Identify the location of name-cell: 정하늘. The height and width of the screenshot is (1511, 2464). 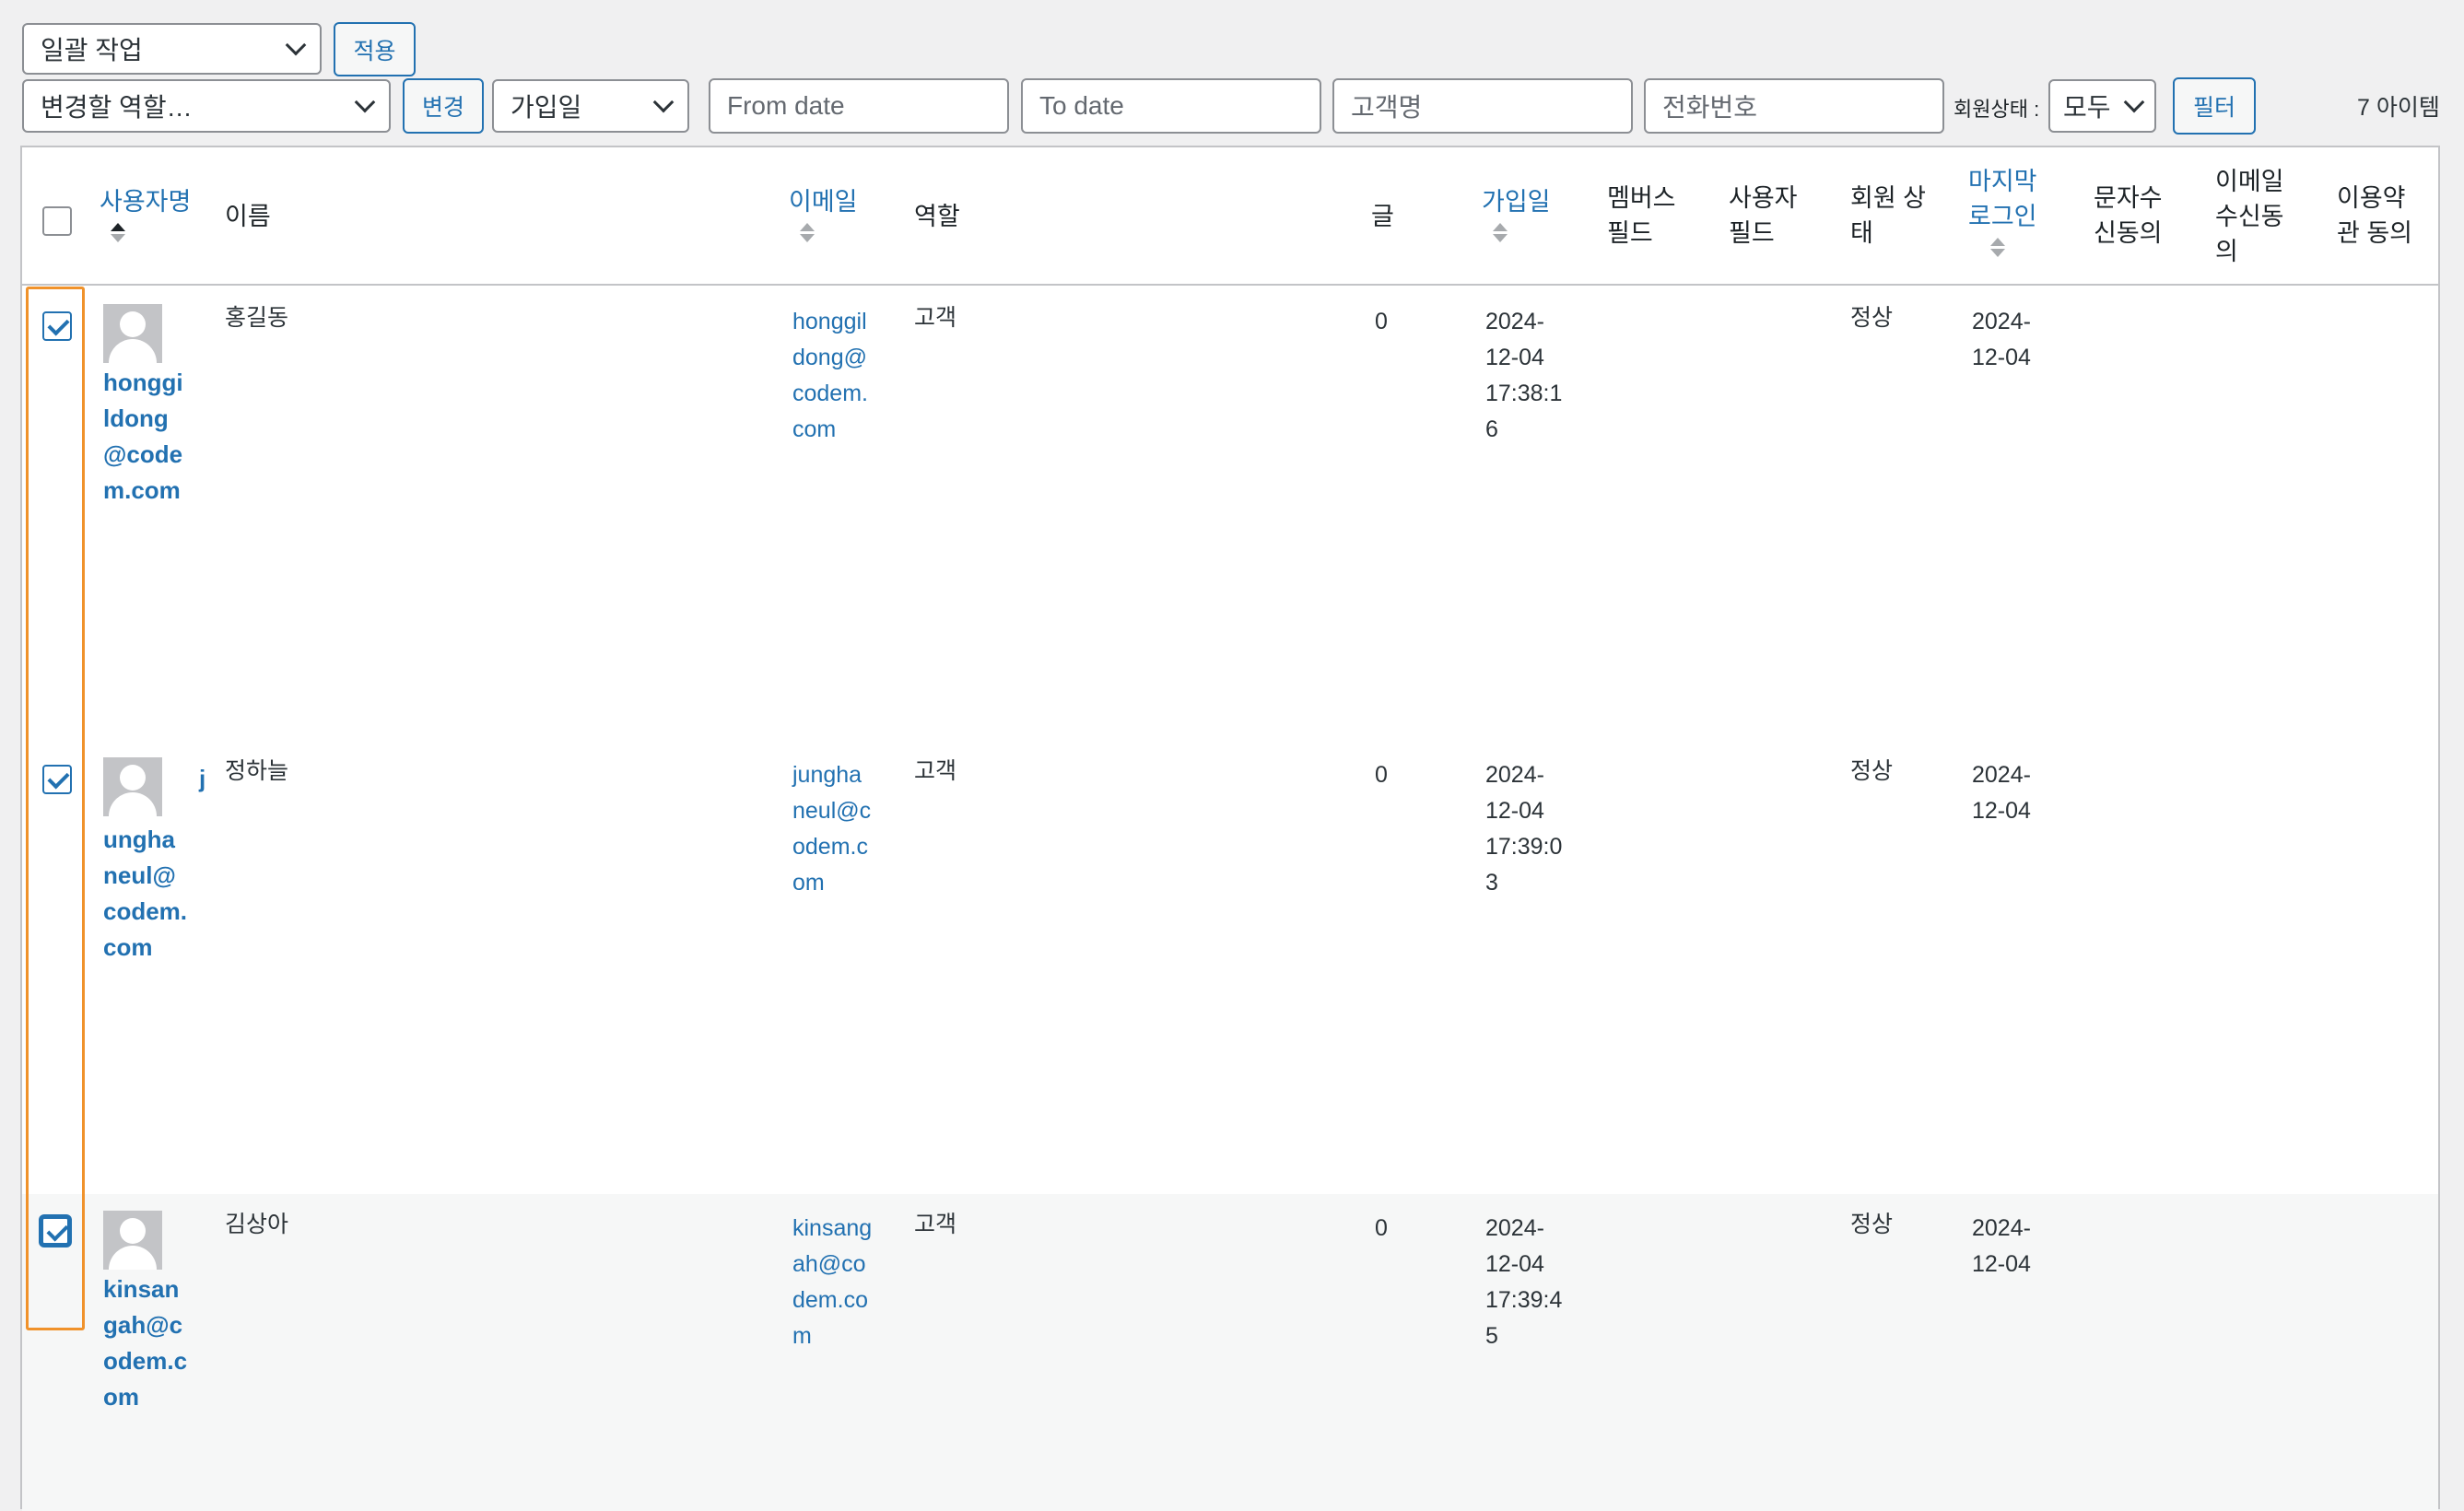
(257, 771).